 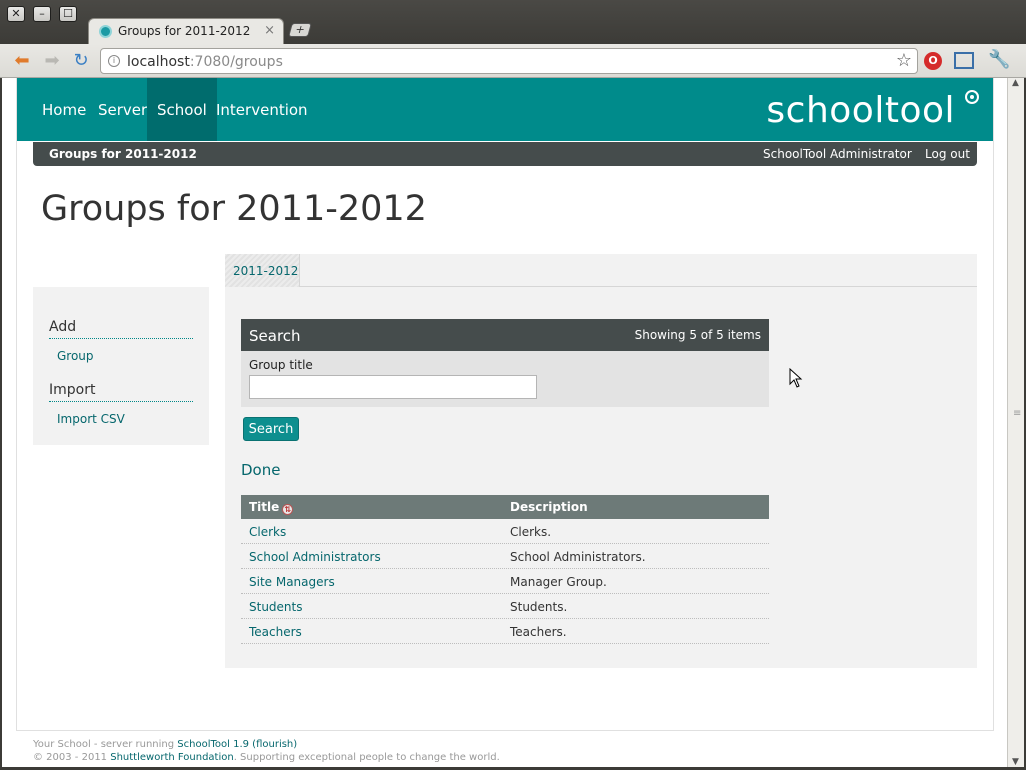 What do you see at coordinates (1015, 762) in the screenshot?
I see `scroll-down-icon: ▼` at bounding box center [1015, 762].